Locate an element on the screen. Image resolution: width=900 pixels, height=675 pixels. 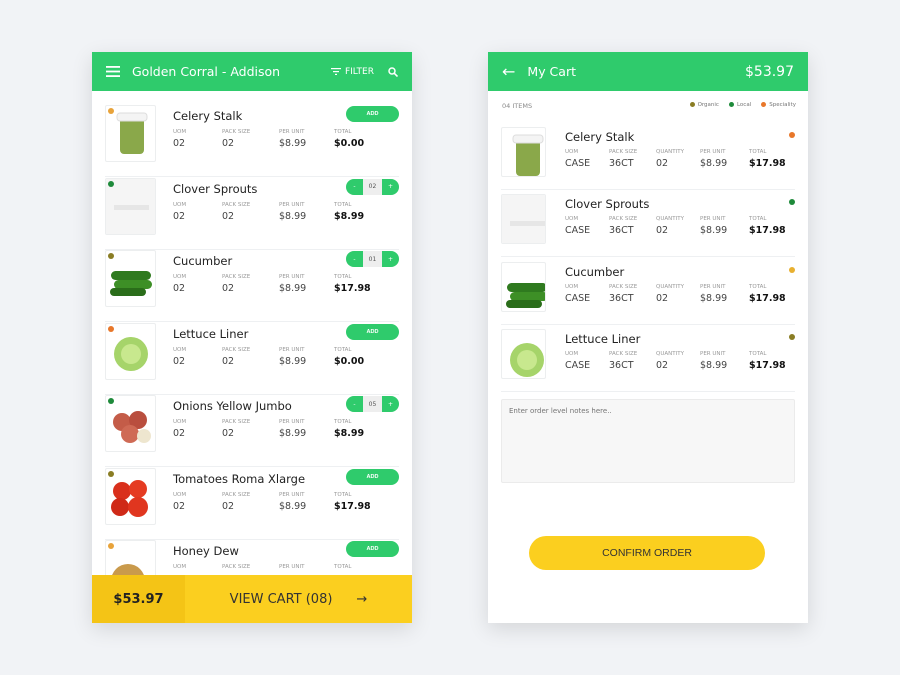
store-title: Golden Corral - Addison is located at coordinates (206, 71).